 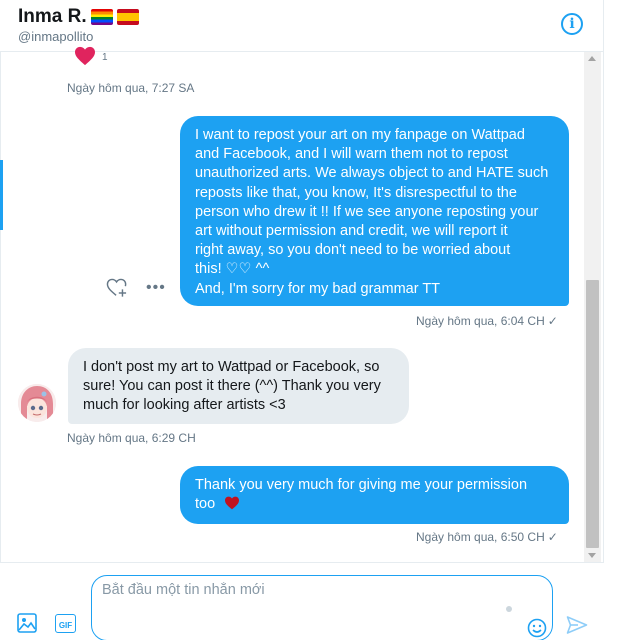 What do you see at coordinates (322, 607) in the screenshot?
I see `message-input-box` at bounding box center [322, 607].